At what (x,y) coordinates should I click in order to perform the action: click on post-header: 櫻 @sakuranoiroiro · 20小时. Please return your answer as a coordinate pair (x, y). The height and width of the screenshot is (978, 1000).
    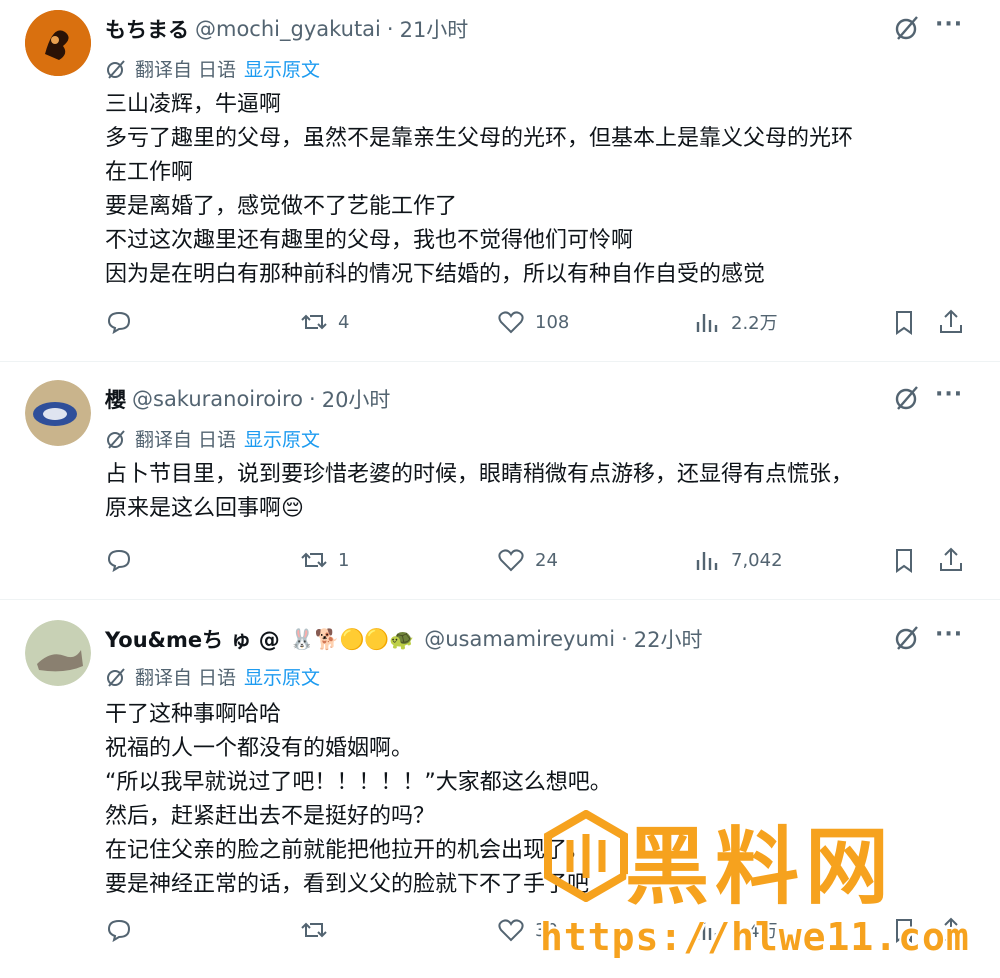
    Looking at the image, I should click on (247, 399).